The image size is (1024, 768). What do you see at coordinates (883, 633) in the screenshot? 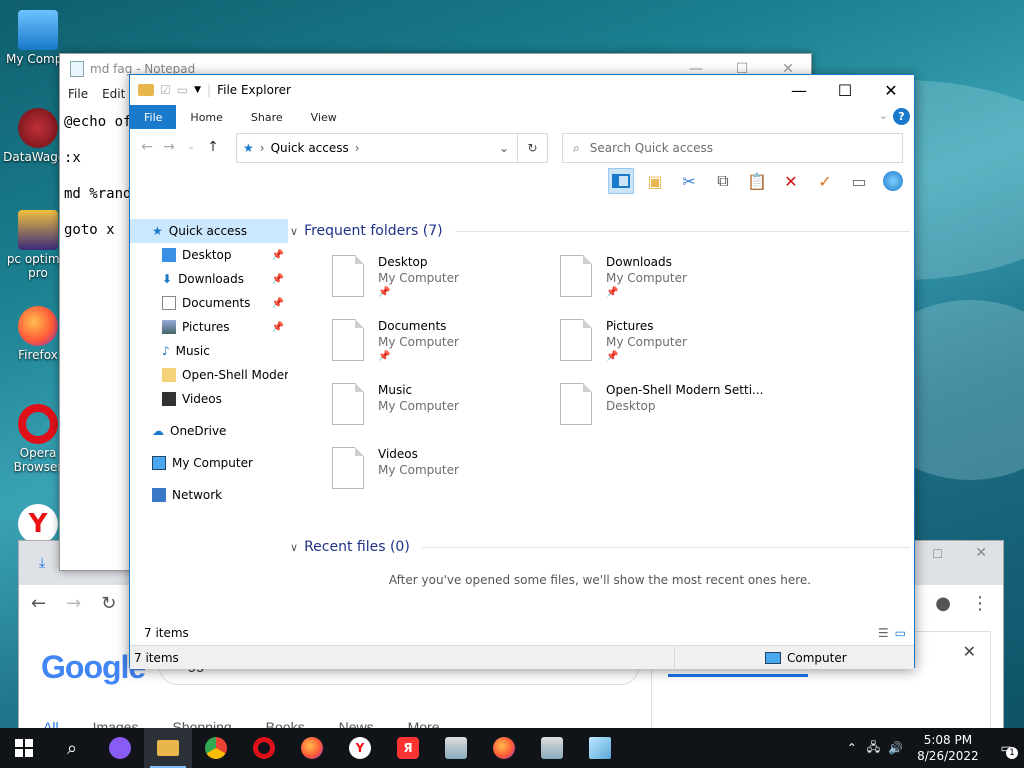
I see `details-view-icon: ☰` at bounding box center [883, 633].